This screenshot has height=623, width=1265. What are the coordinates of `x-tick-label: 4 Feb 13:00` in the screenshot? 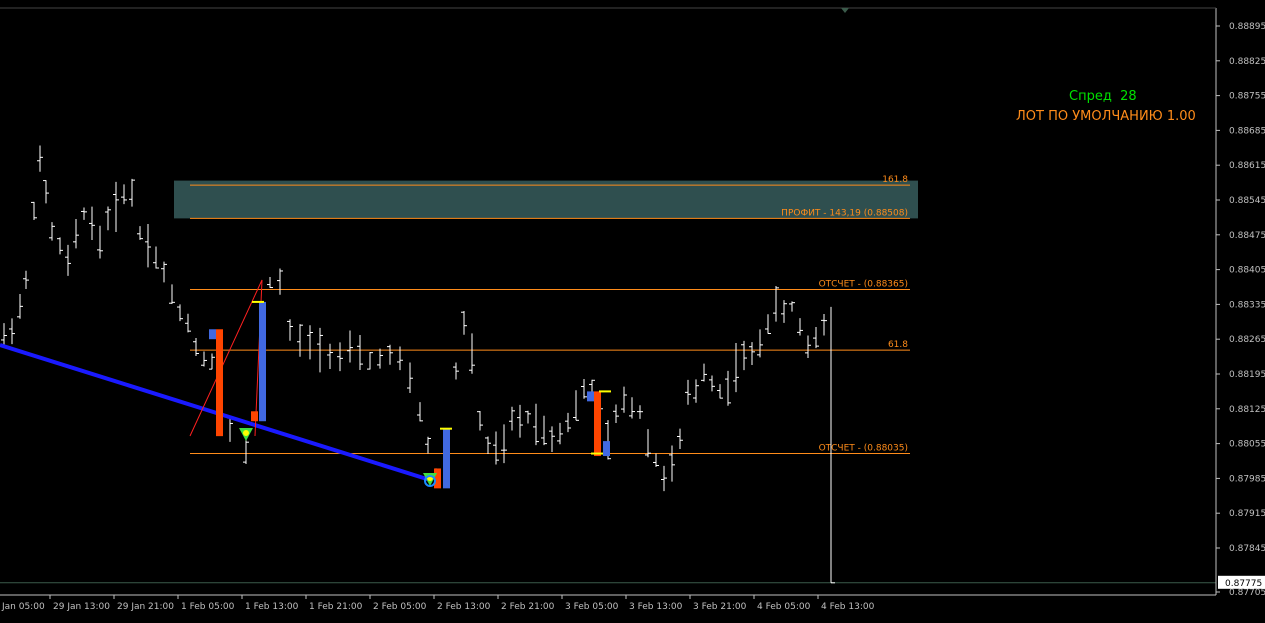 It's located at (848, 607).